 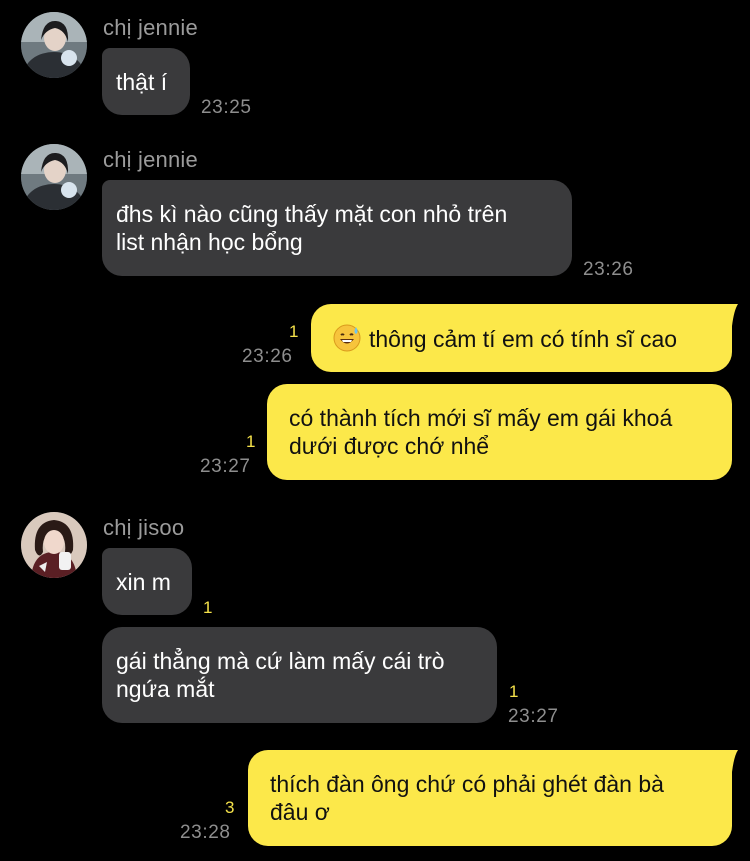 I want to click on message-text-line: đhs kì nào cũng thấy mặt con nhỏ trên, so click(x=312, y=214).